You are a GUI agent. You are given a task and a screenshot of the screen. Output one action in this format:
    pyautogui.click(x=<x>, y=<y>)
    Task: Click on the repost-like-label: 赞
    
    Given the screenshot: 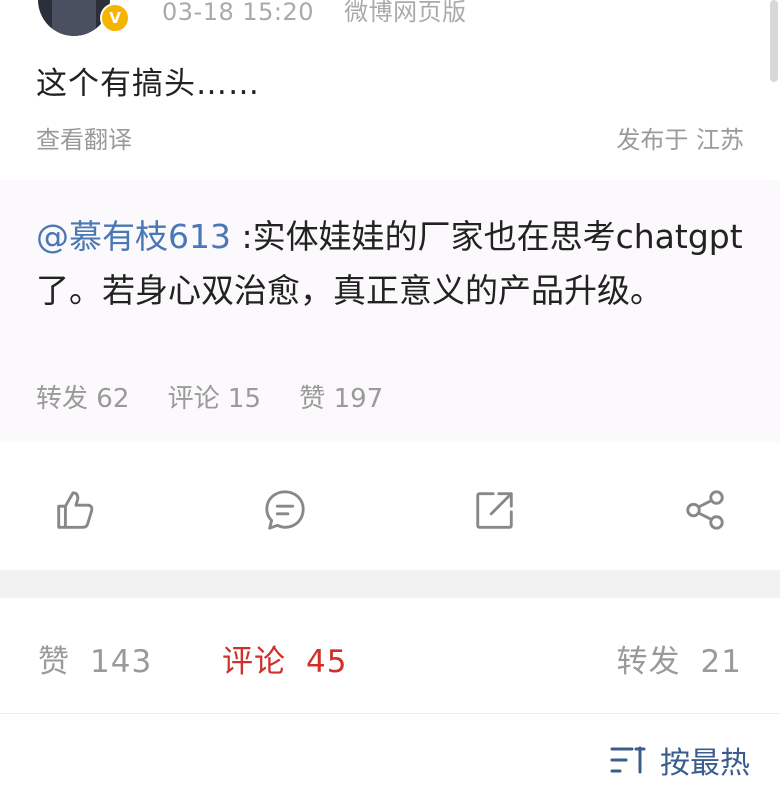 What is the action you would take?
    pyautogui.click(x=312, y=399)
    